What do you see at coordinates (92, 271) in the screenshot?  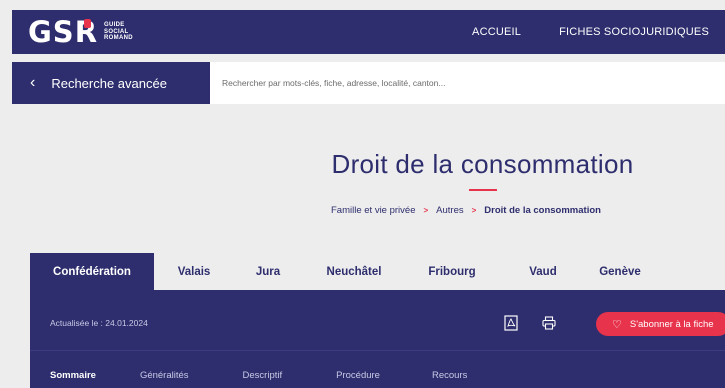 I see `tab-confederation: Confédération` at bounding box center [92, 271].